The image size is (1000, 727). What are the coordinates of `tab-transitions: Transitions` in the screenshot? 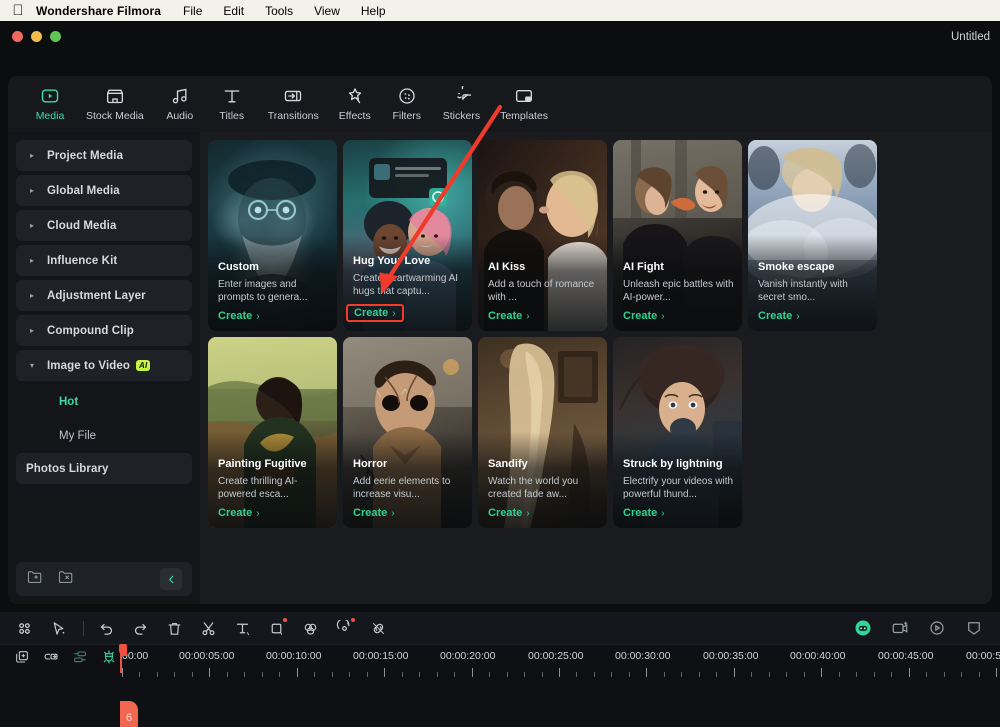 It's located at (293, 104).